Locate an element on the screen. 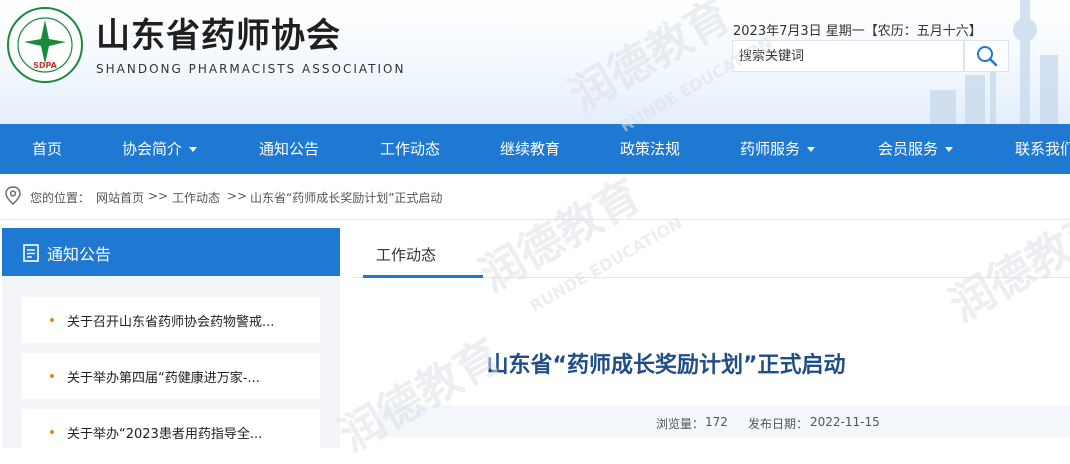 Image resolution: width=1070 pixels, height=464 pixels. svg-text: SDPA is located at coordinates (45, 65).